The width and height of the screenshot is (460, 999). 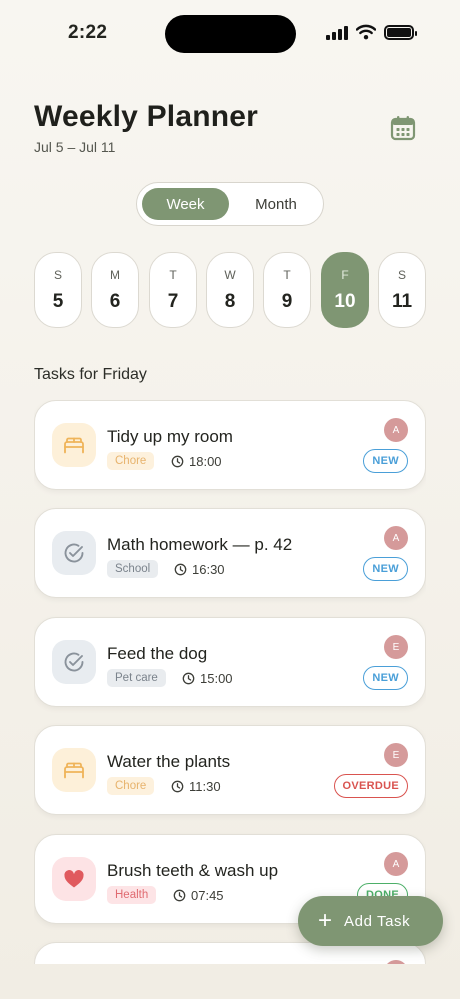 I want to click on time-value: 15:00, so click(x=216, y=678).